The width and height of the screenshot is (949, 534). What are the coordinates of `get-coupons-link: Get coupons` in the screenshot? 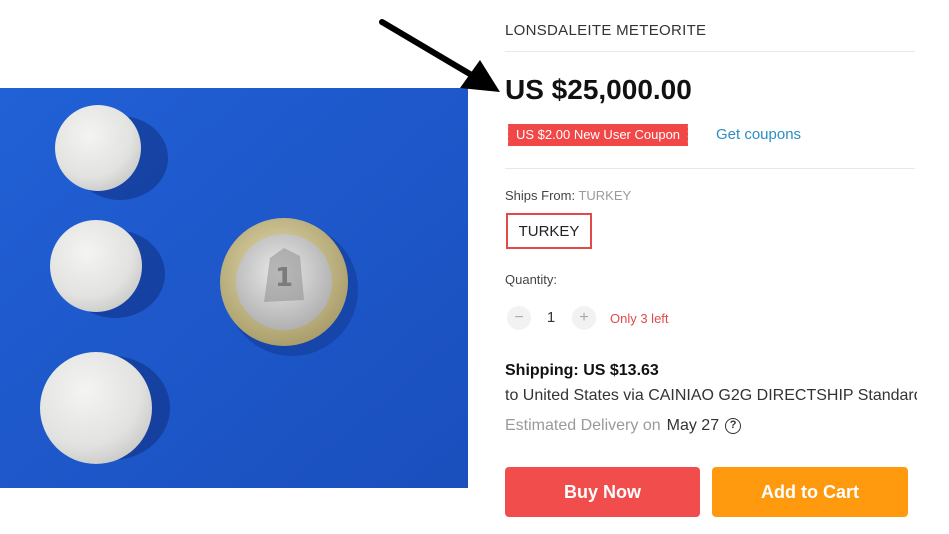 It's located at (758, 134).